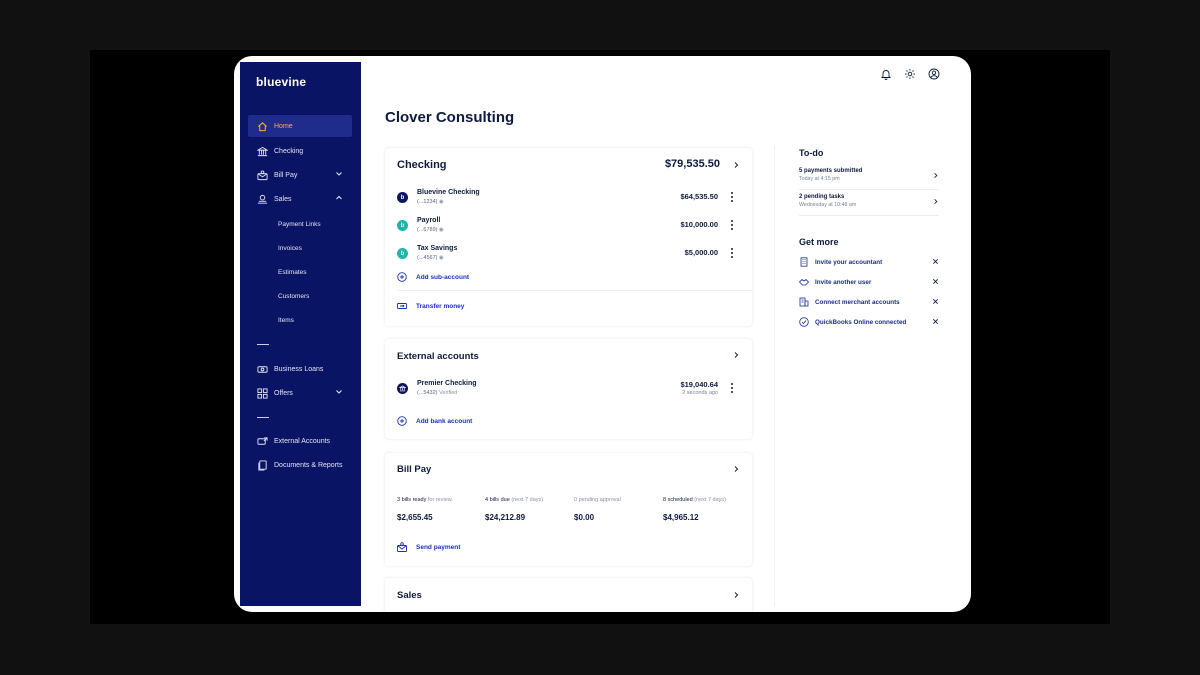  Describe the element at coordinates (447, 383) in the screenshot. I see `account-name: Premier Checking` at that location.